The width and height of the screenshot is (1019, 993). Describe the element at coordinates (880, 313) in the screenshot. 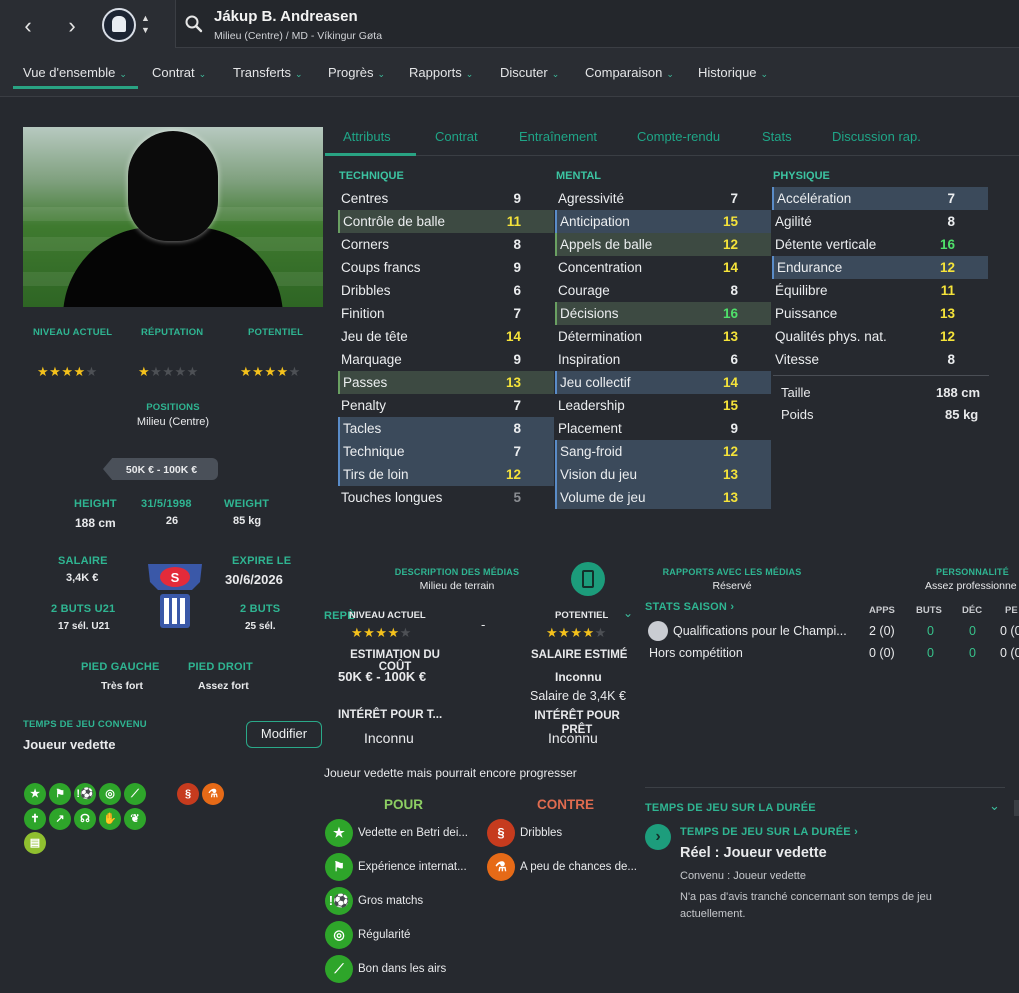

I see `attribute-row: Puissance 13` at that location.